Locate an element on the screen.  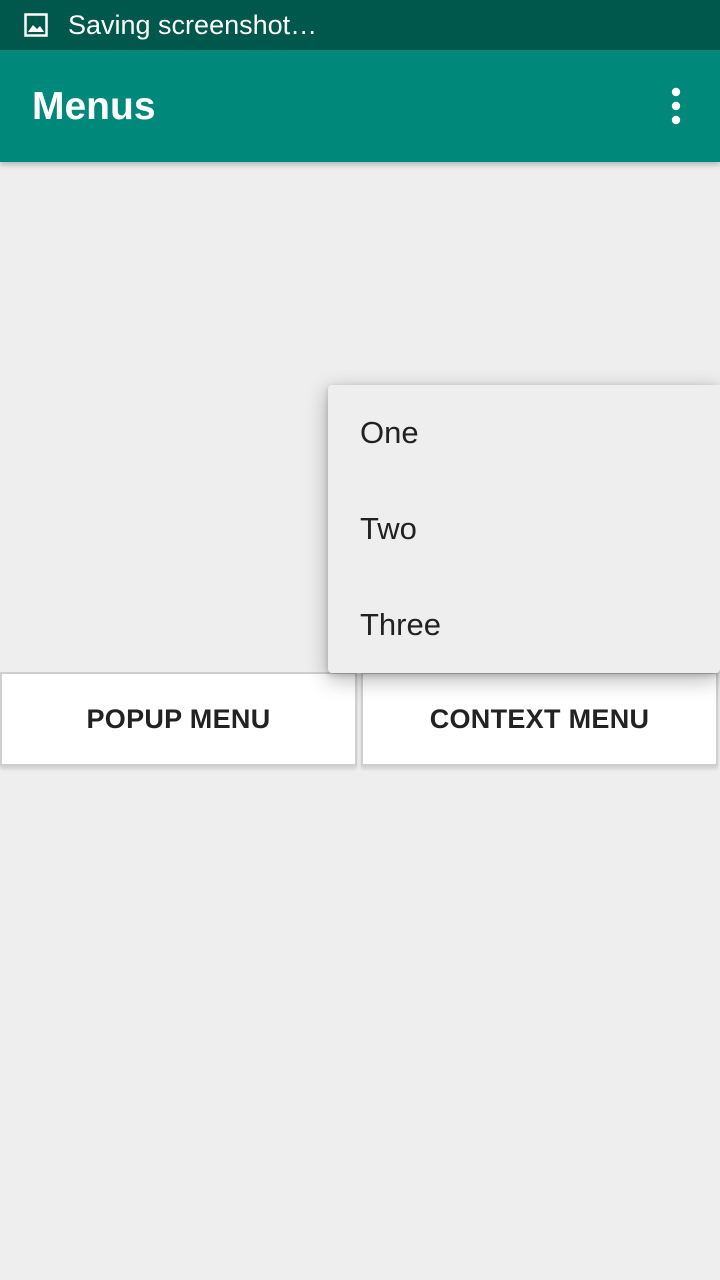
popup-menu-button: POPUP MENU is located at coordinates (178, 719).